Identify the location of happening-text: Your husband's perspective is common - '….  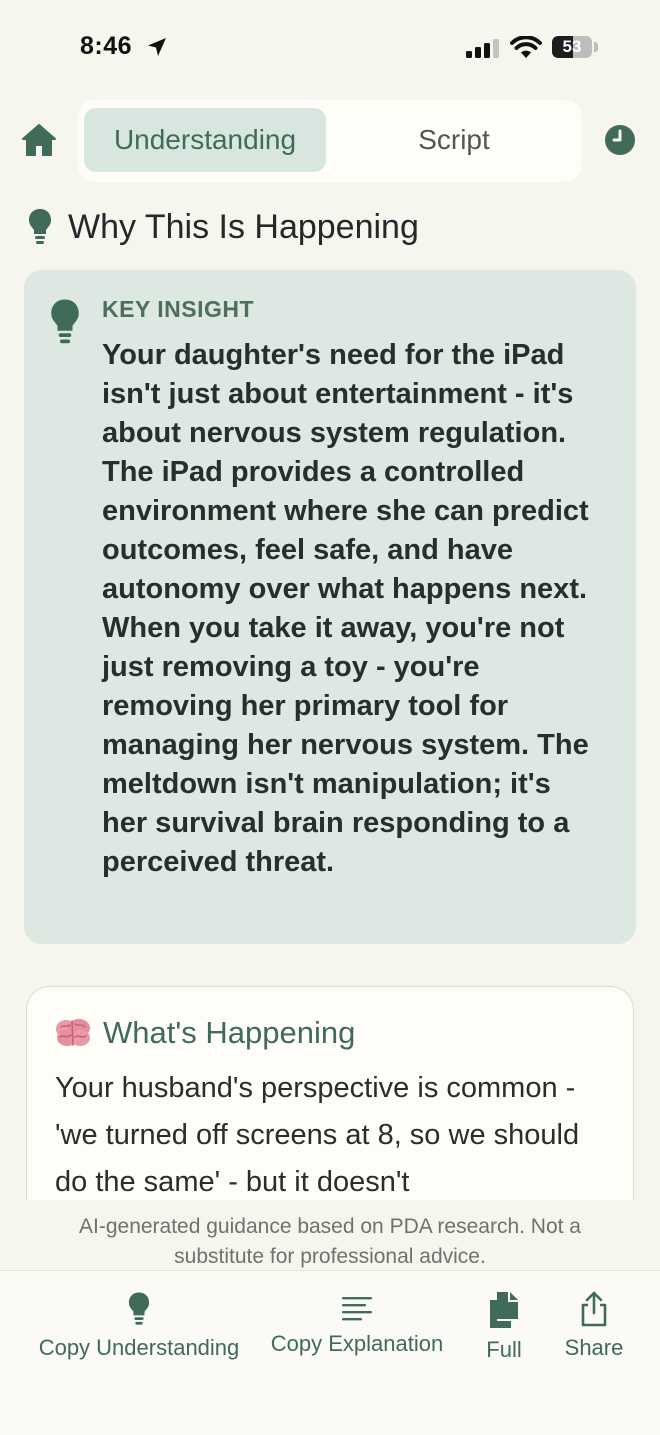
(317, 1135).